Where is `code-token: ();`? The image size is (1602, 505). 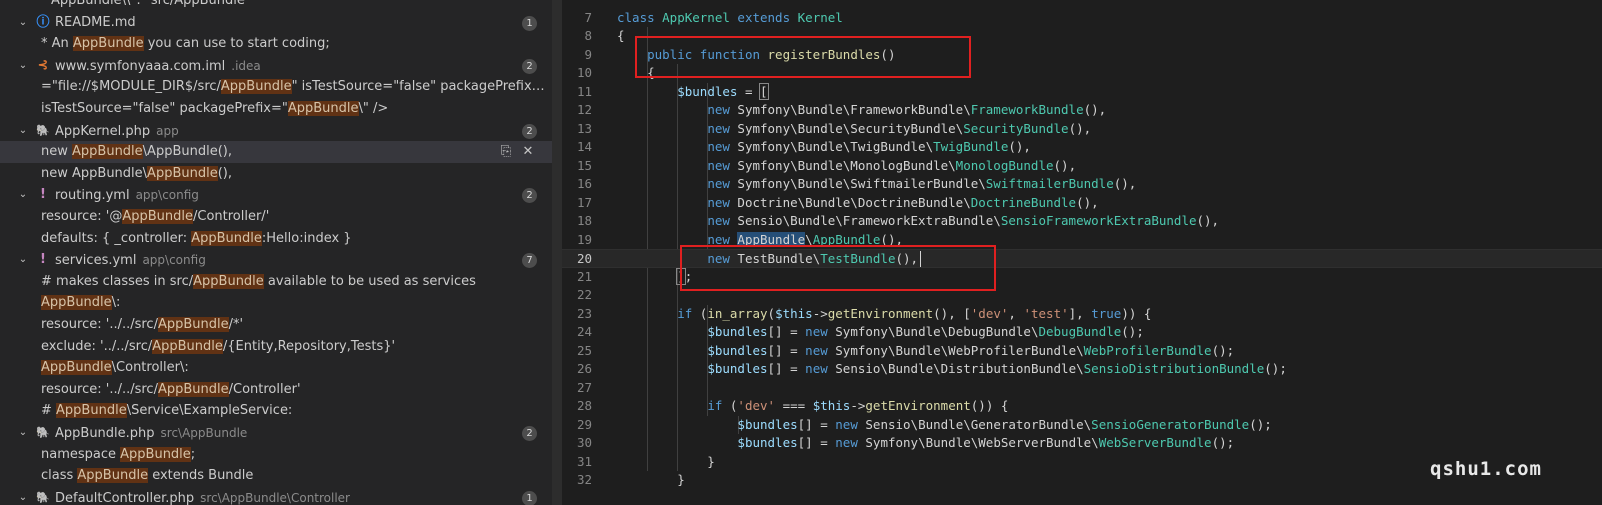
code-token: (); is located at coordinates (1275, 368).